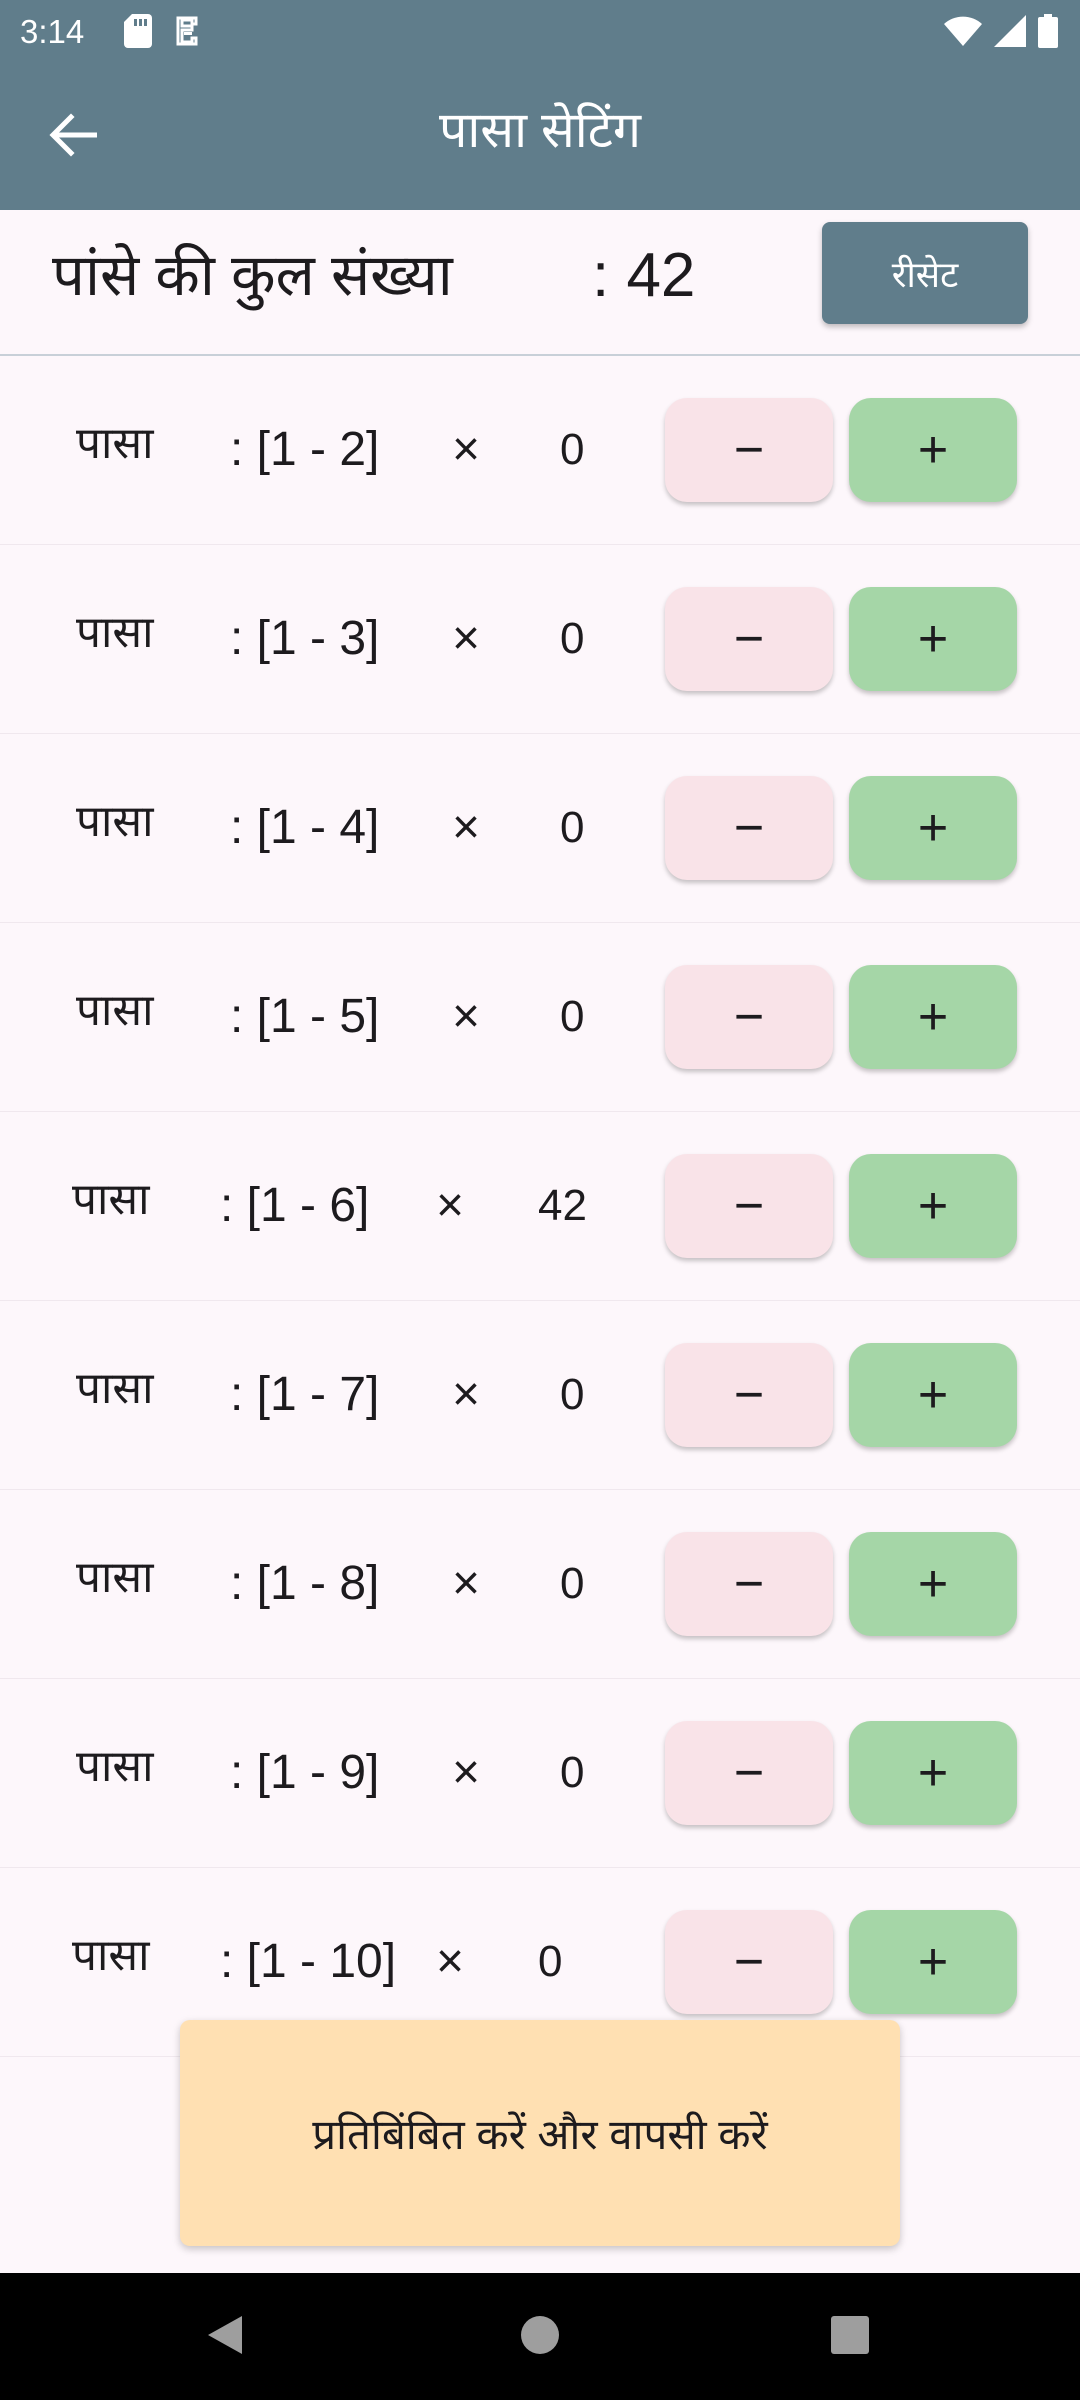  Describe the element at coordinates (305, 1016) in the screenshot. I see `dice-range: : [1 - 5]` at that location.